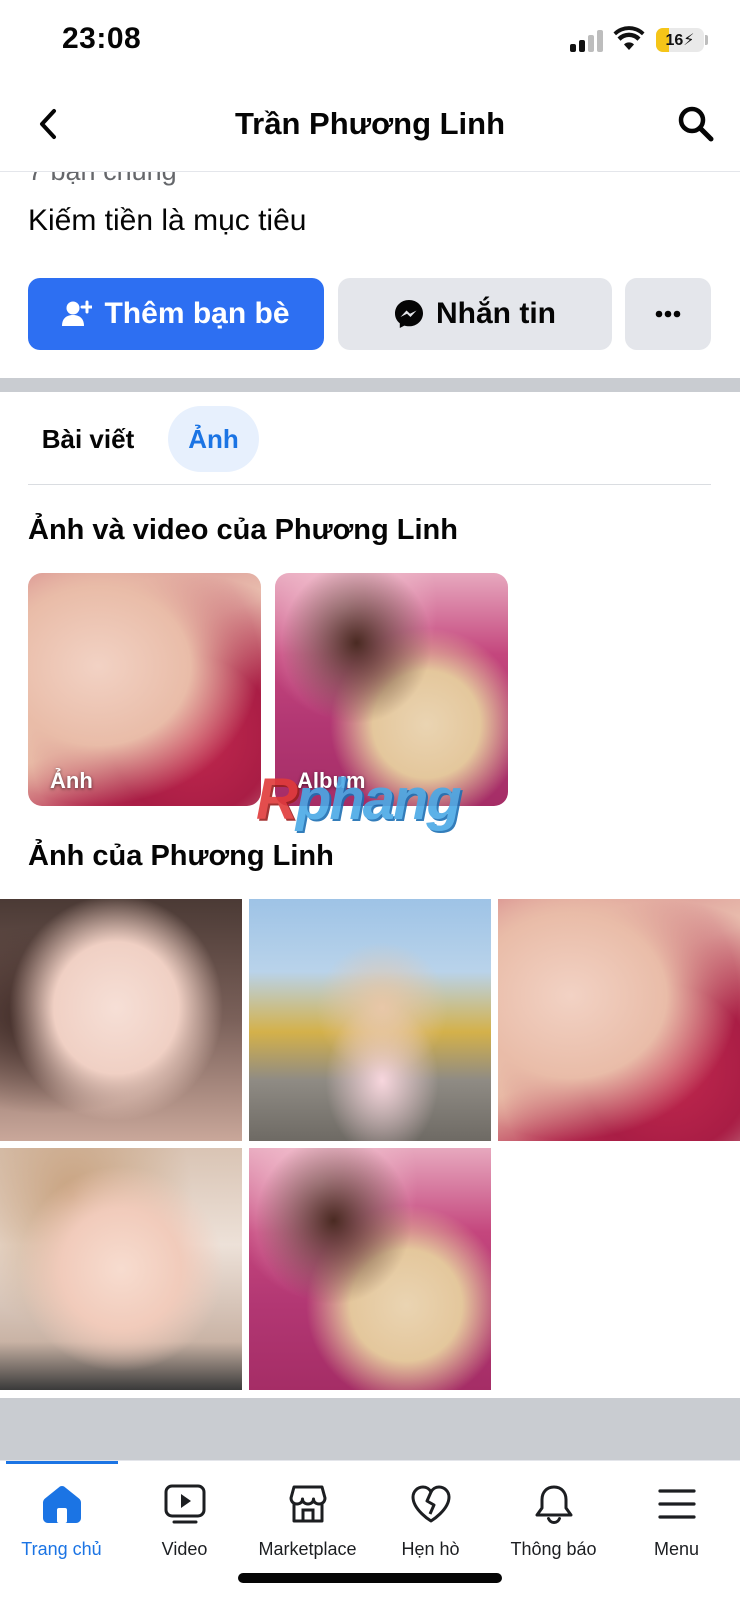 Image resolution: width=740 pixels, height=1600 pixels. I want to click on nav-dating: Hẹn hò, so click(430, 1520).